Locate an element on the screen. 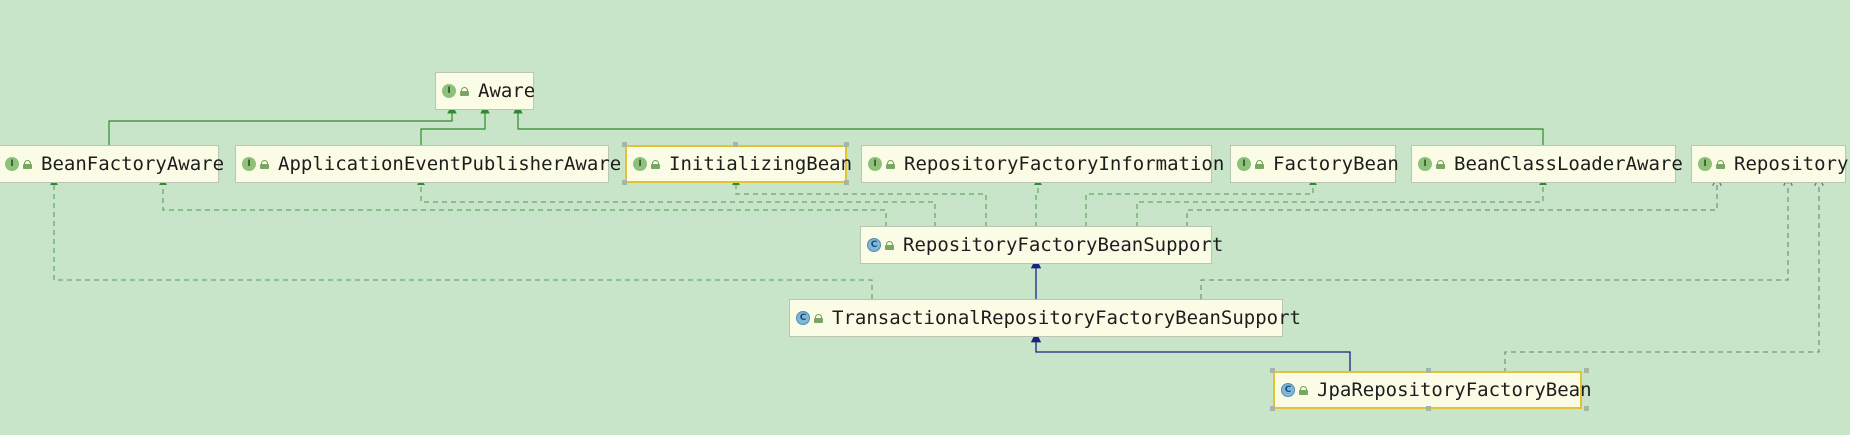 This screenshot has height=435, width=1850. edge-beanfactoryaware-to-aware is located at coordinates (282, 125).